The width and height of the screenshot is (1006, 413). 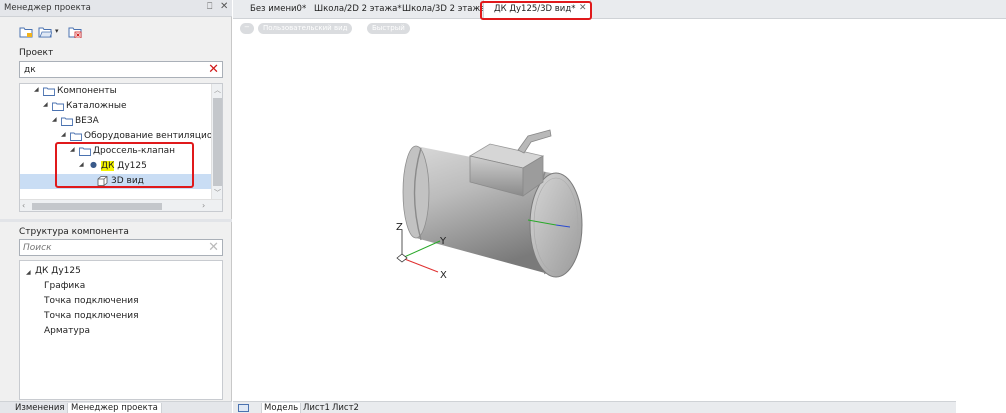 What do you see at coordinates (87, 121) in the screenshot?
I see `tree-item-label: ВЕЗА` at bounding box center [87, 121].